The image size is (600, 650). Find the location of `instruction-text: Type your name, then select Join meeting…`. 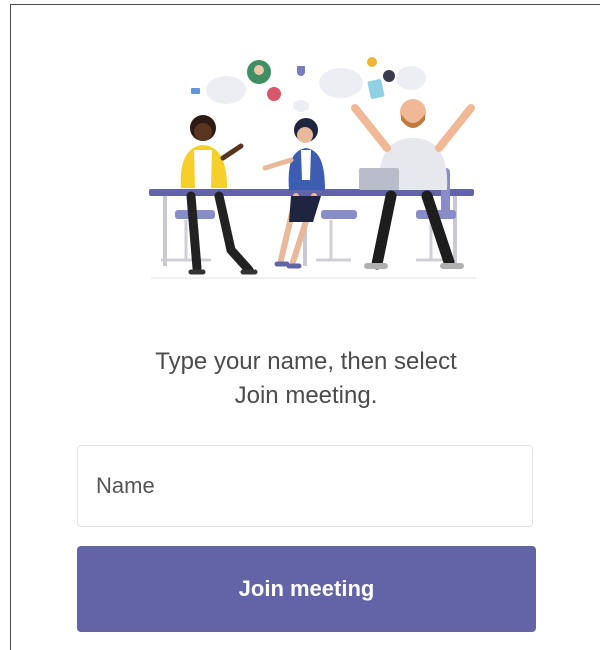

instruction-text: Type your name, then select Join meeting… is located at coordinates (305, 379).